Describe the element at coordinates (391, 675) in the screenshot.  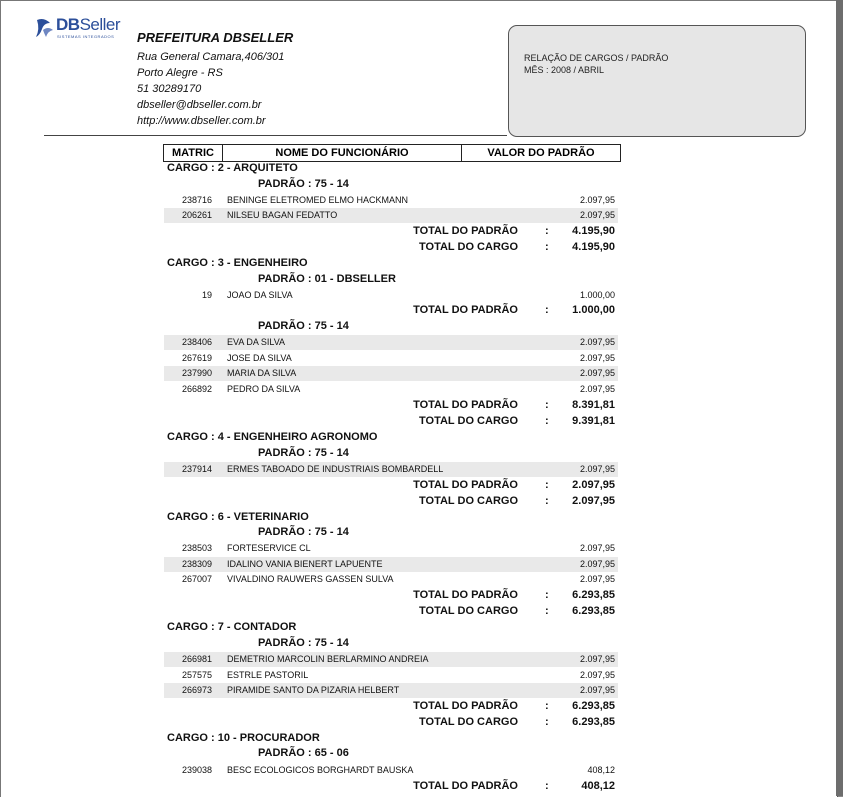
I see `table-row: 257575 ESTRLE PASTORIL 2.097,95` at that location.